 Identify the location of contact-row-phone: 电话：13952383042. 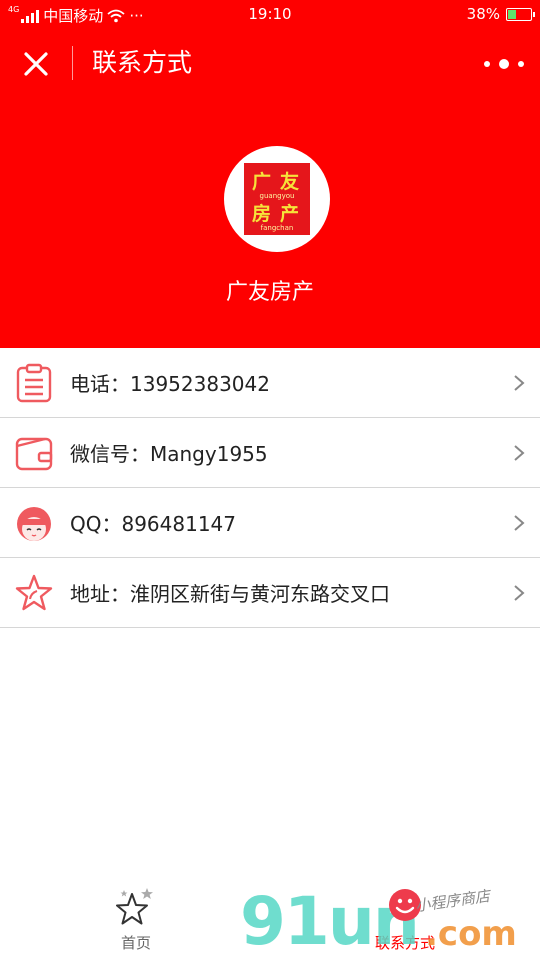
(270, 383).